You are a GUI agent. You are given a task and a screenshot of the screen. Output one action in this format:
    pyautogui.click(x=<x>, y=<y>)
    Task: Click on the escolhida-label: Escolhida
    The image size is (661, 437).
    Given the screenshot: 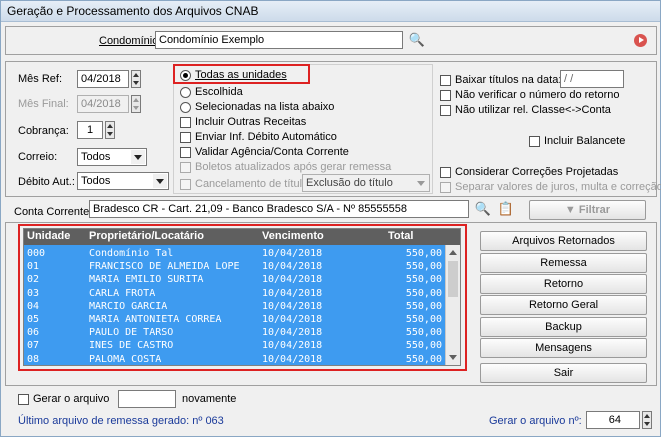 What is the action you would take?
    pyautogui.click(x=219, y=92)
    